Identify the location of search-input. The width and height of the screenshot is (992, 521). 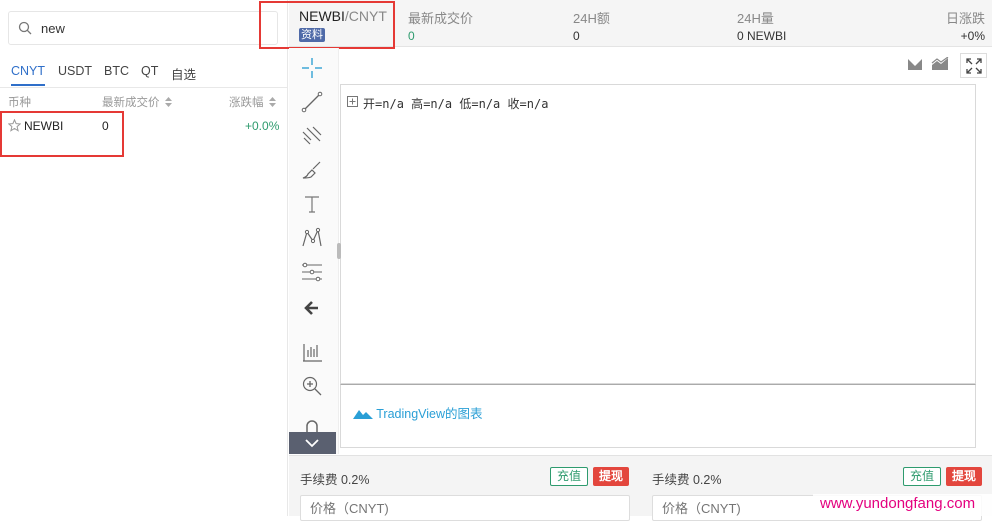
(151, 28).